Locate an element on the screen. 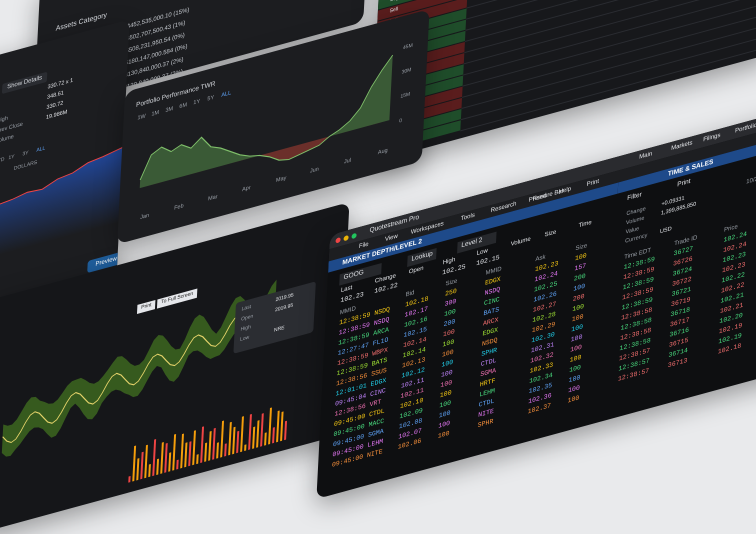 This screenshot has width=756, height=534. menu-item: File is located at coordinates (364, 245).